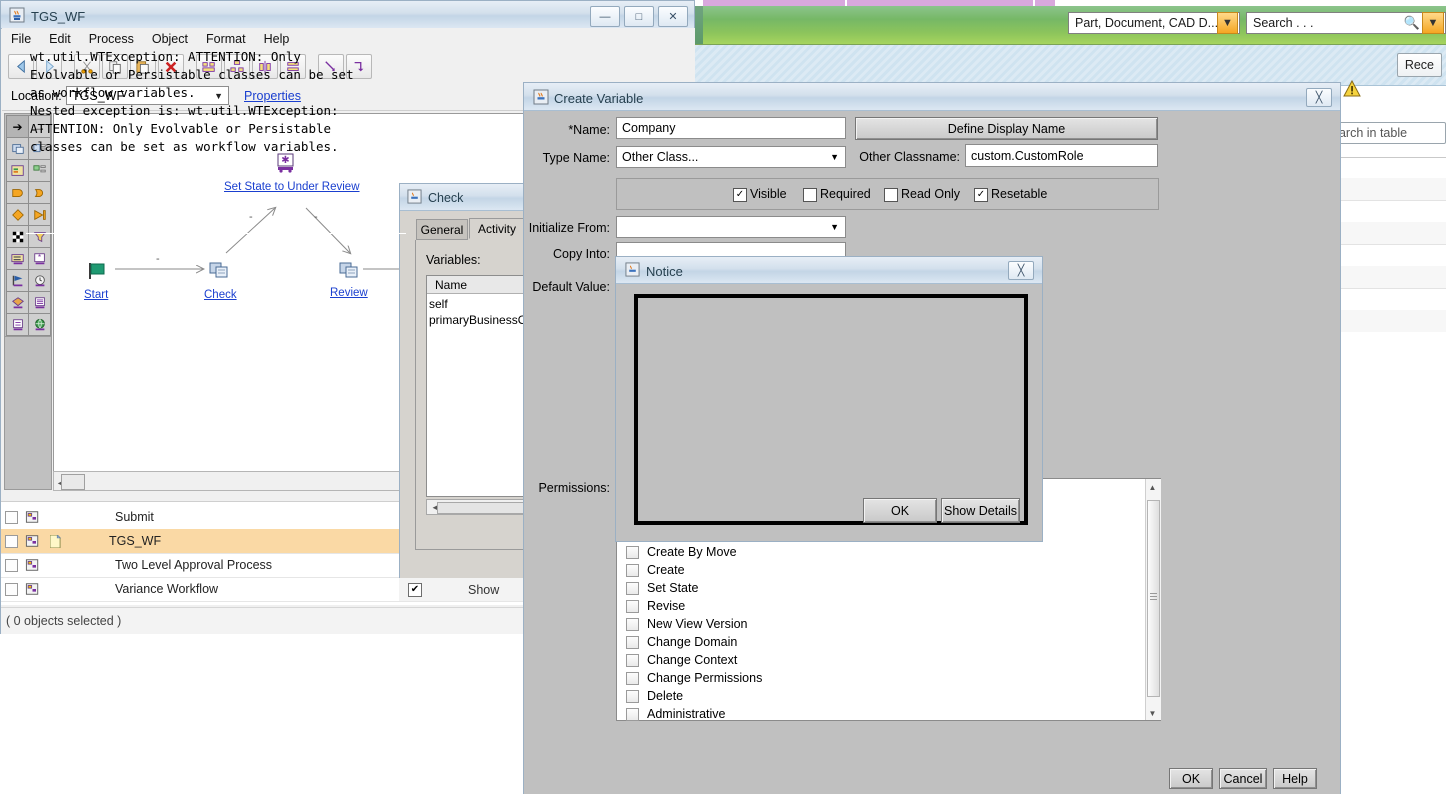 The height and width of the screenshot is (794, 1446). I want to click on minimize-button: —, so click(605, 16).